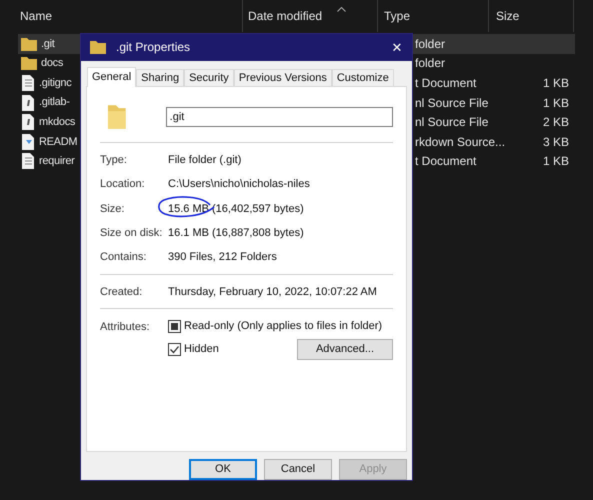 The width and height of the screenshot is (593, 500). Describe the element at coordinates (55, 83) in the screenshot. I see `file-name: .gitignc` at that location.